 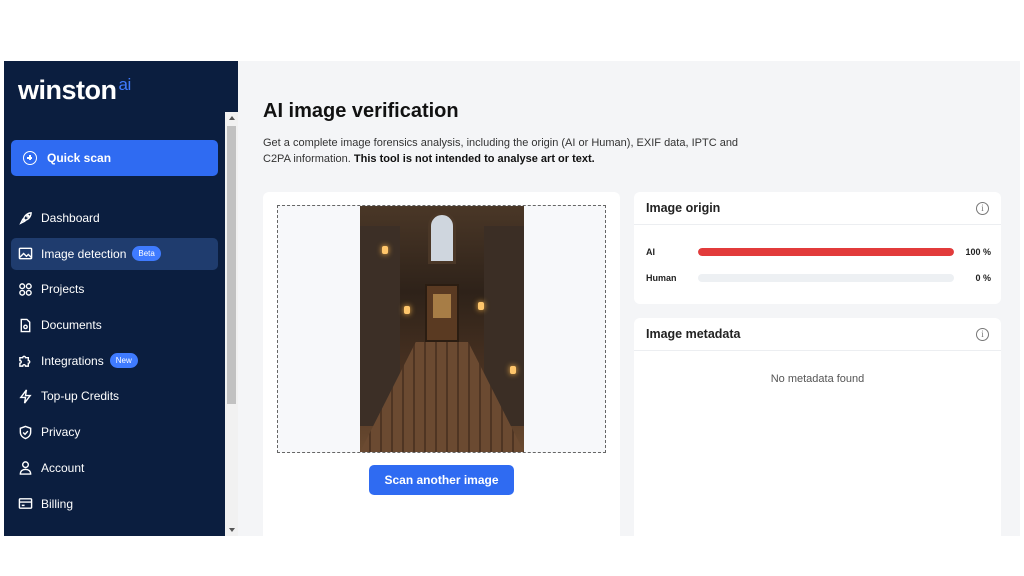 I want to click on origin-row-human: Human 0 %, so click(x=818, y=278).